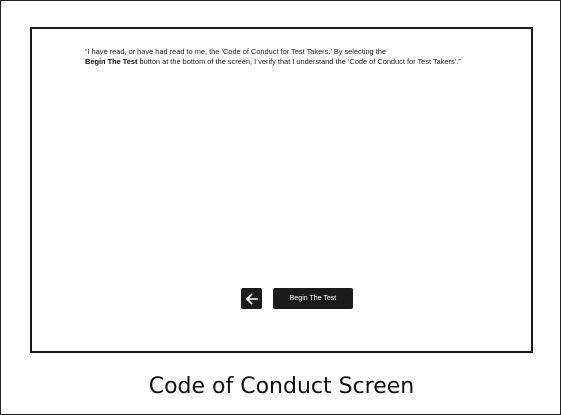 Image resolution: width=561 pixels, height=415 pixels. Describe the element at coordinates (111, 61) in the screenshot. I see `statement-bold-button-name: Begin The Test` at that location.